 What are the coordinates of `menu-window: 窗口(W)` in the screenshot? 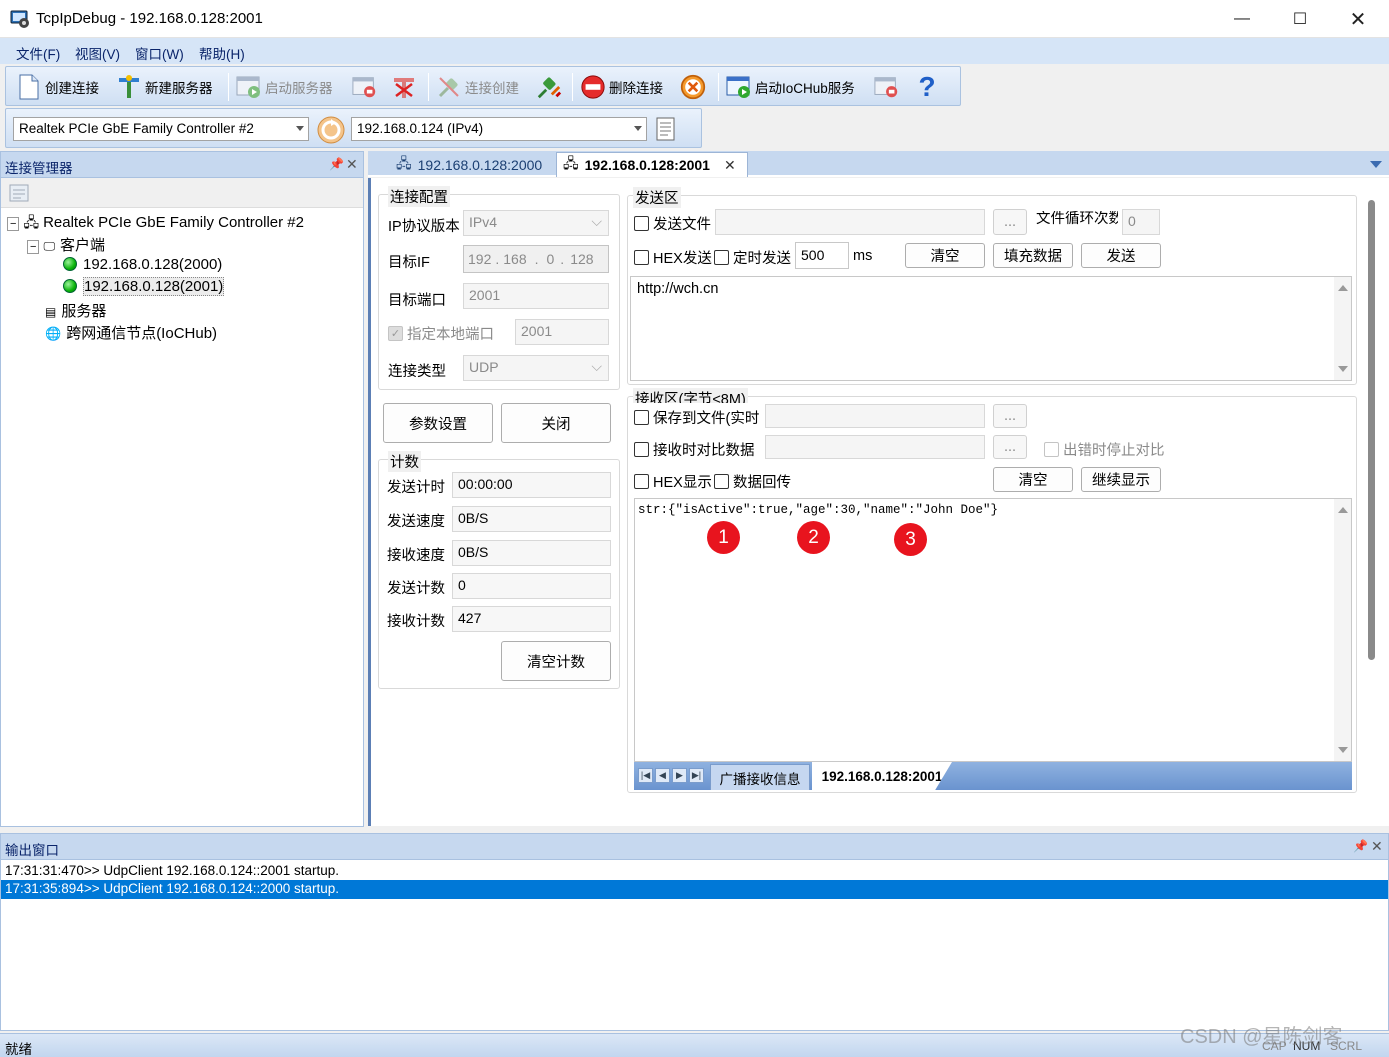 It's located at (159, 53).